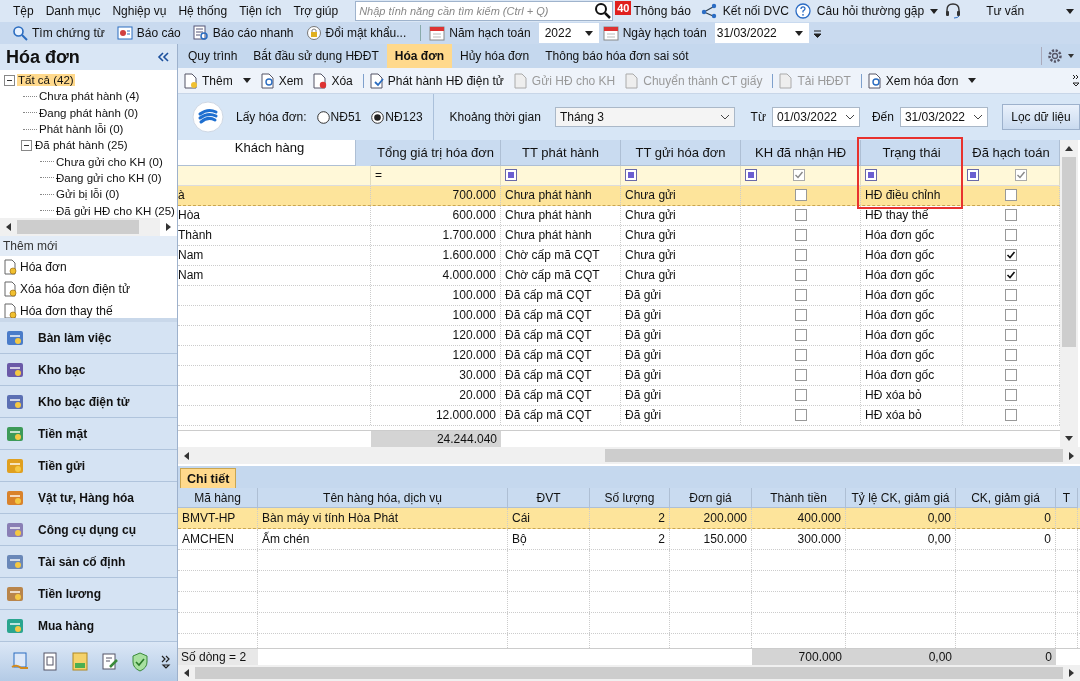 The image size is (1080, 681). What do you see at coordinates (802, 11) in the screenshot?
I see `help-icon` at bounding box center [802, 11].